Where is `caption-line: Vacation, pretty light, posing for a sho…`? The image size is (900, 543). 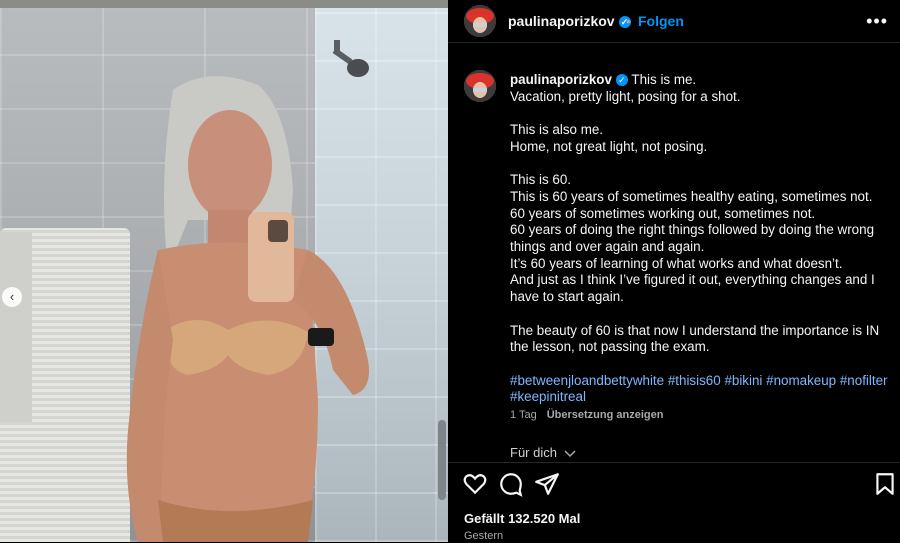
caption-line: Vacation, pretty light, posing for a sho… is located at coordinates (625, 96).